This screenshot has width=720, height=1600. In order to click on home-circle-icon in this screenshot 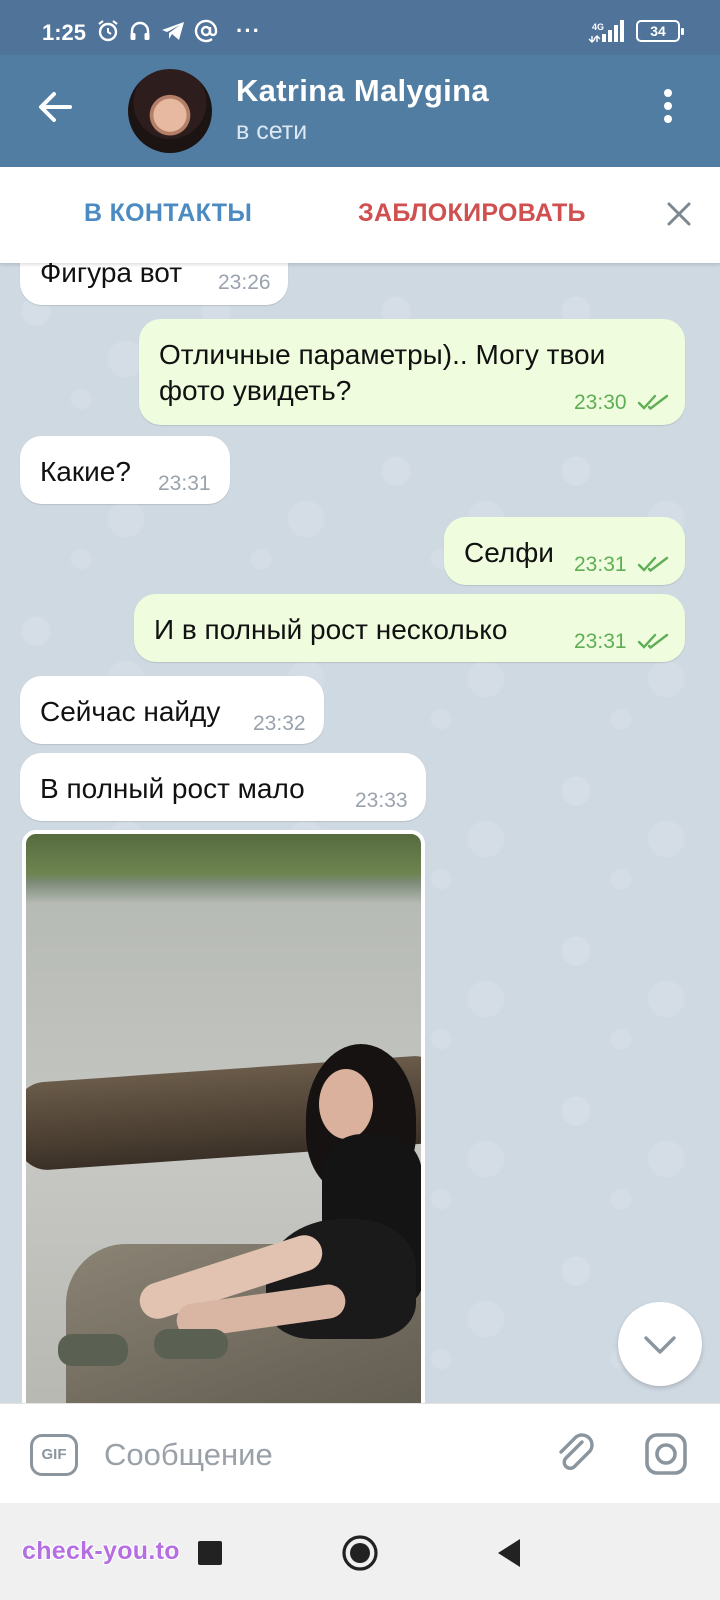, I will do `click(360, 1553)`.